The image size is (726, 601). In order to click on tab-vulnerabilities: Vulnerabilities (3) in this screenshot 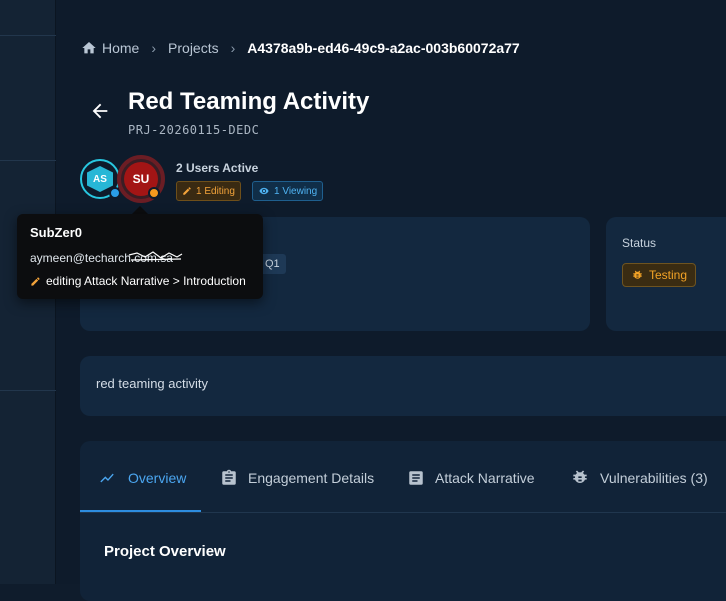, I will do `click(639, 478)`.